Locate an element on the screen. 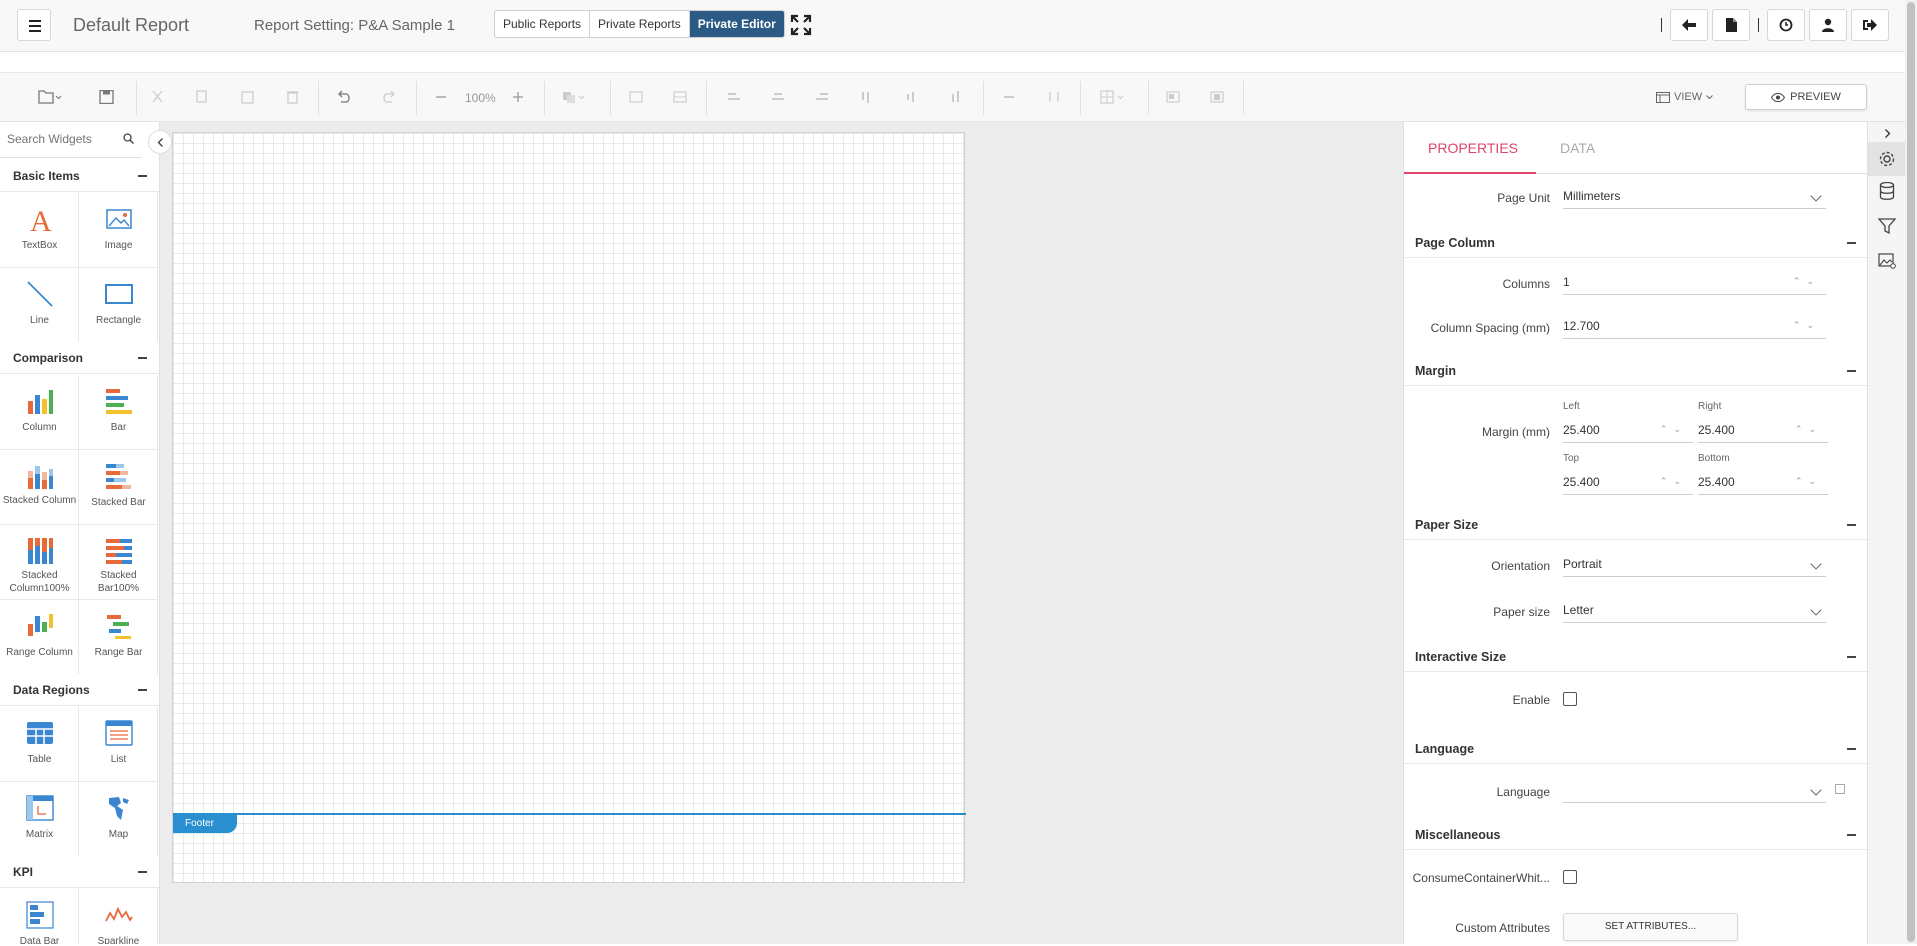  view-dropdown: VIEW is located at coordinates (1684, 97).